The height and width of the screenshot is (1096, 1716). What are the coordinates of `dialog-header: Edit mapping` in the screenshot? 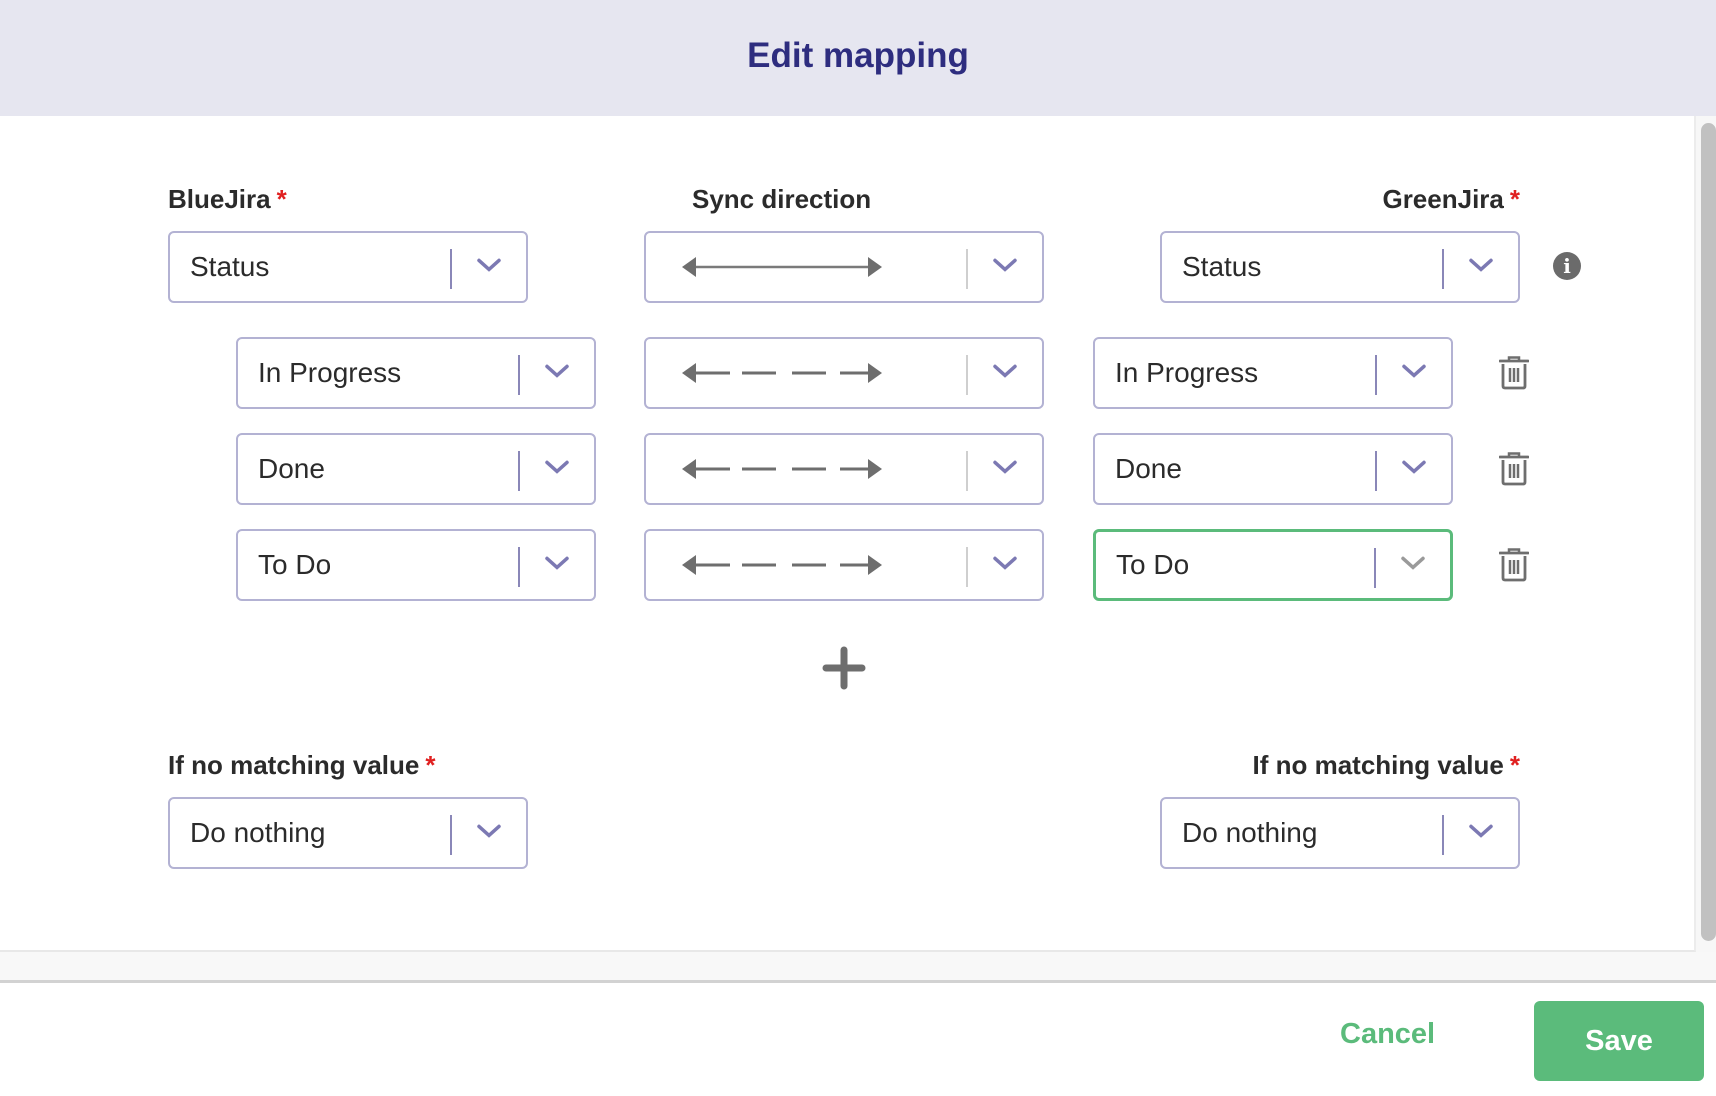 It's located at (858, 58).